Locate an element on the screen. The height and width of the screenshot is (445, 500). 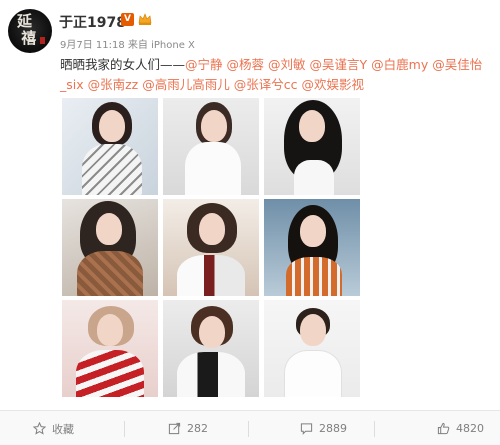
mention-link: @杨蓉 is located at coordinates (246, 64).